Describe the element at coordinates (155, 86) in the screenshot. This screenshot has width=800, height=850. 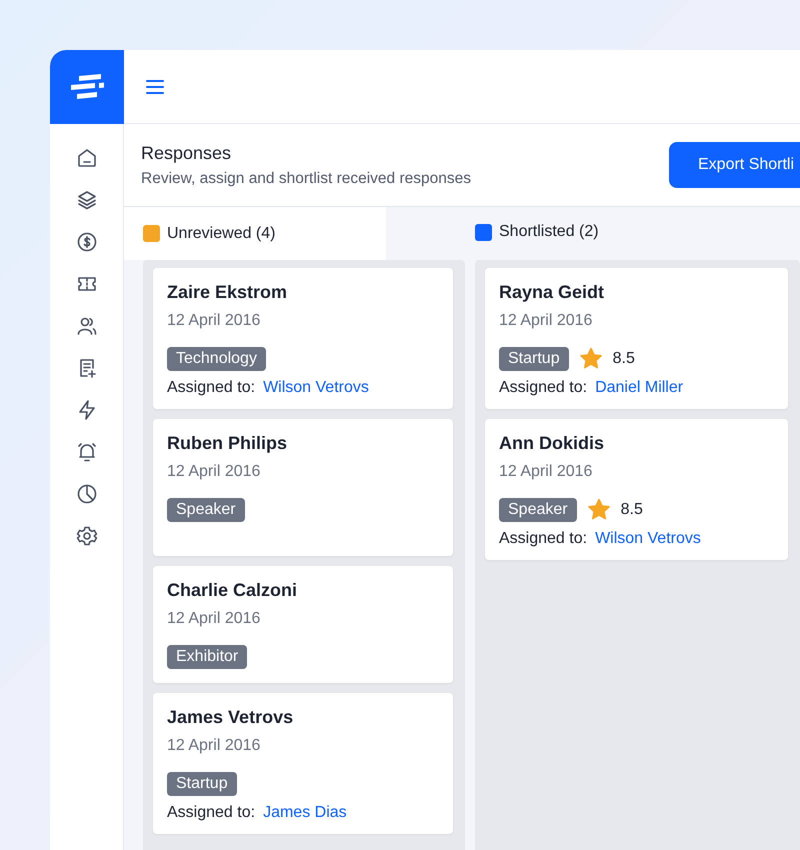
I see `menu-icon` at that location.